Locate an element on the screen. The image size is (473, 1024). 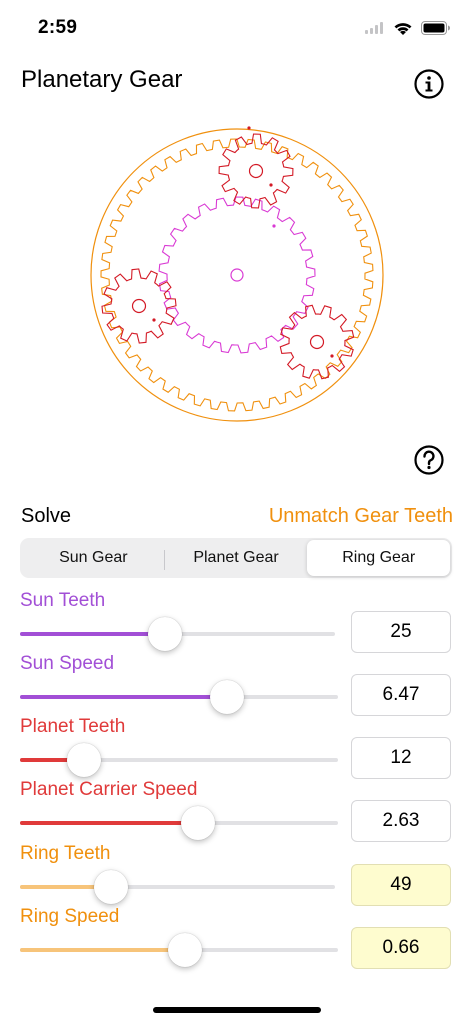
solve-label: Solve is located at coordinates (46, 516).